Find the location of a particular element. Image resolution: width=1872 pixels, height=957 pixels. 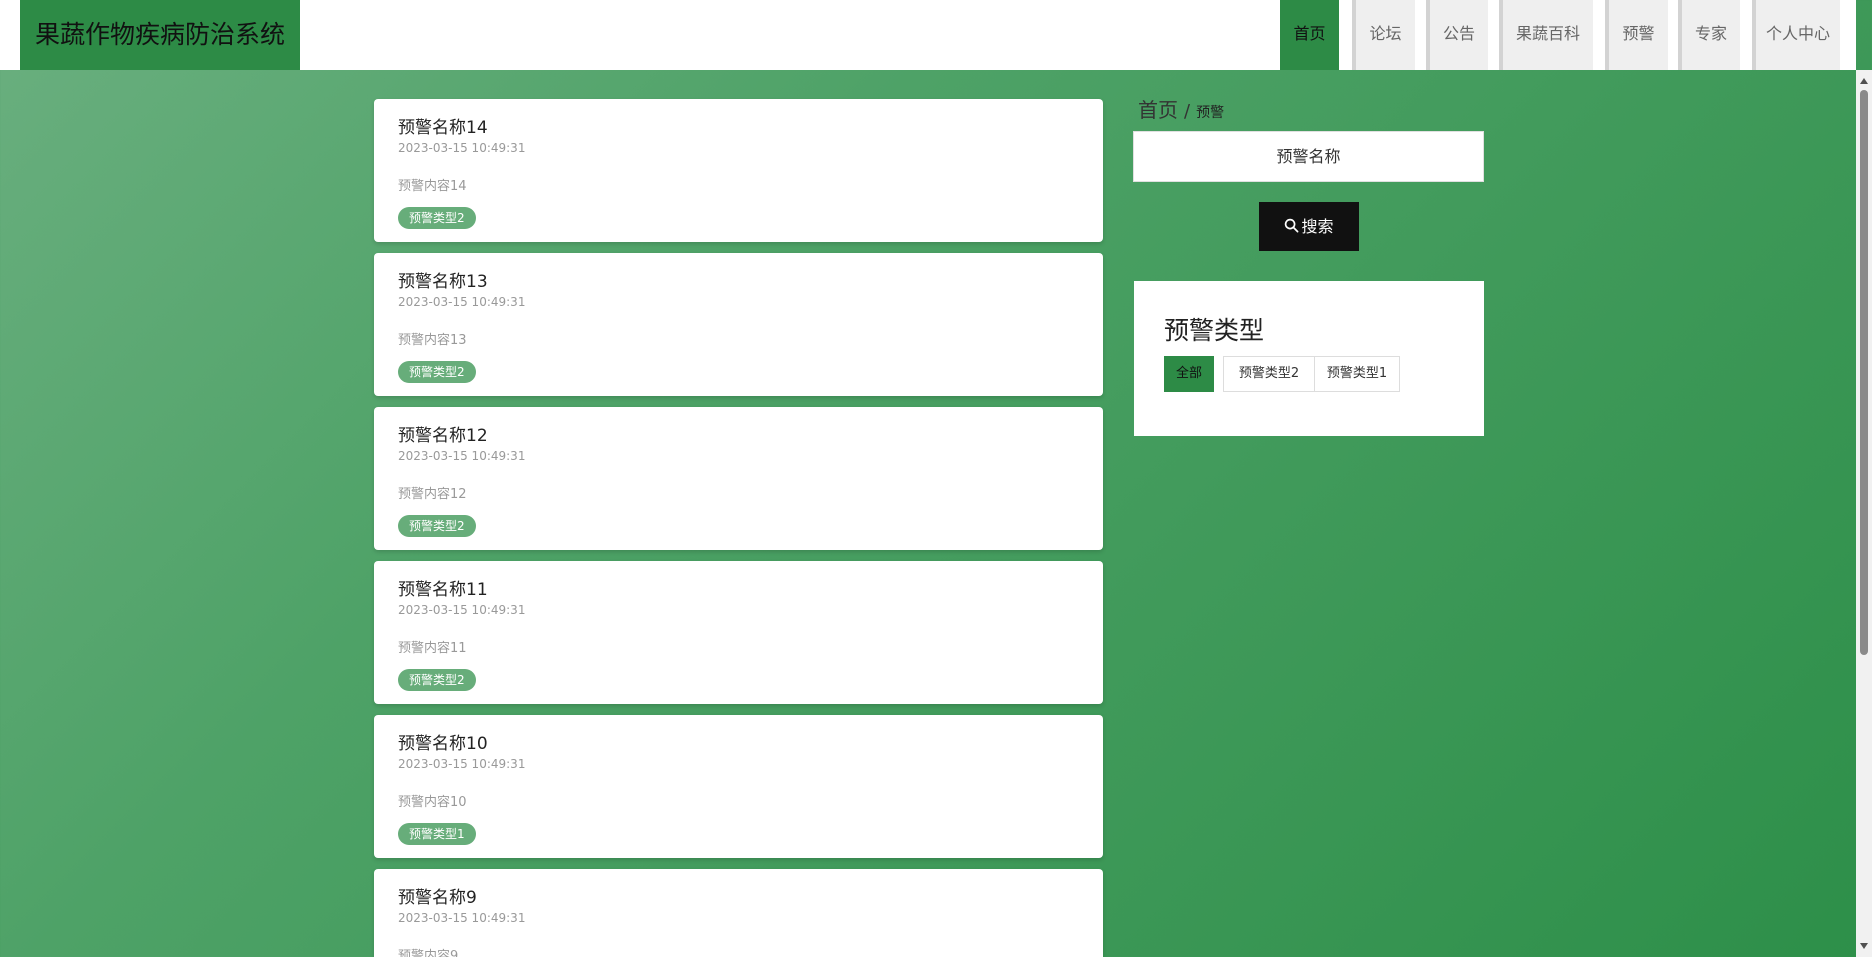

card-title: 预警名称14 is located at coordinates (443, 125).